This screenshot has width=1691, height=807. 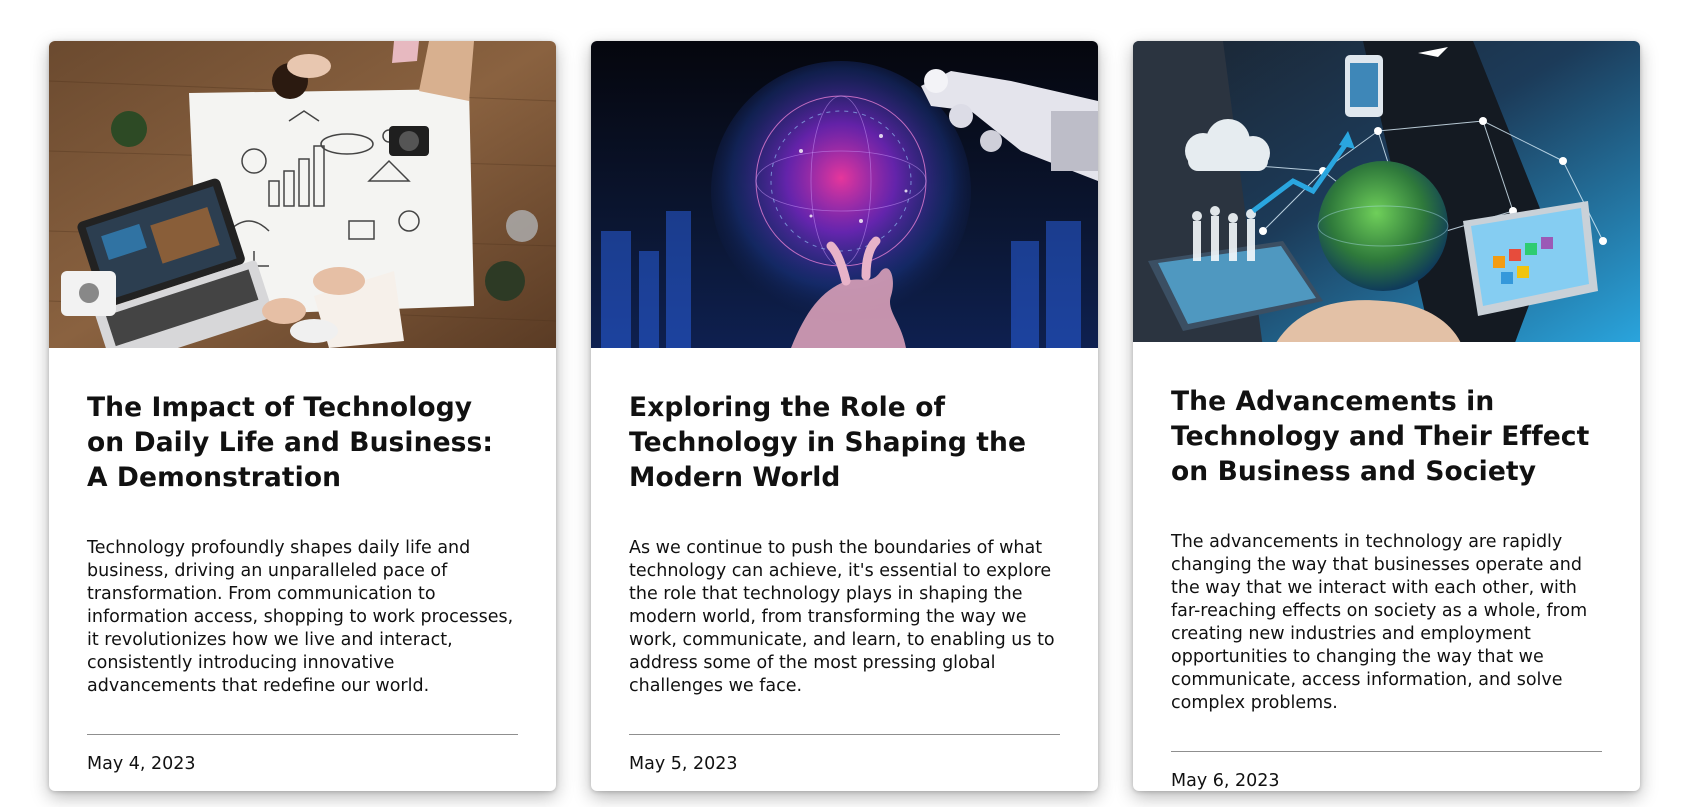 What do you see at coordinates (844, 194) in the screenshot?
I see `card-image-robot-hand` at bounding box center [844, 194].